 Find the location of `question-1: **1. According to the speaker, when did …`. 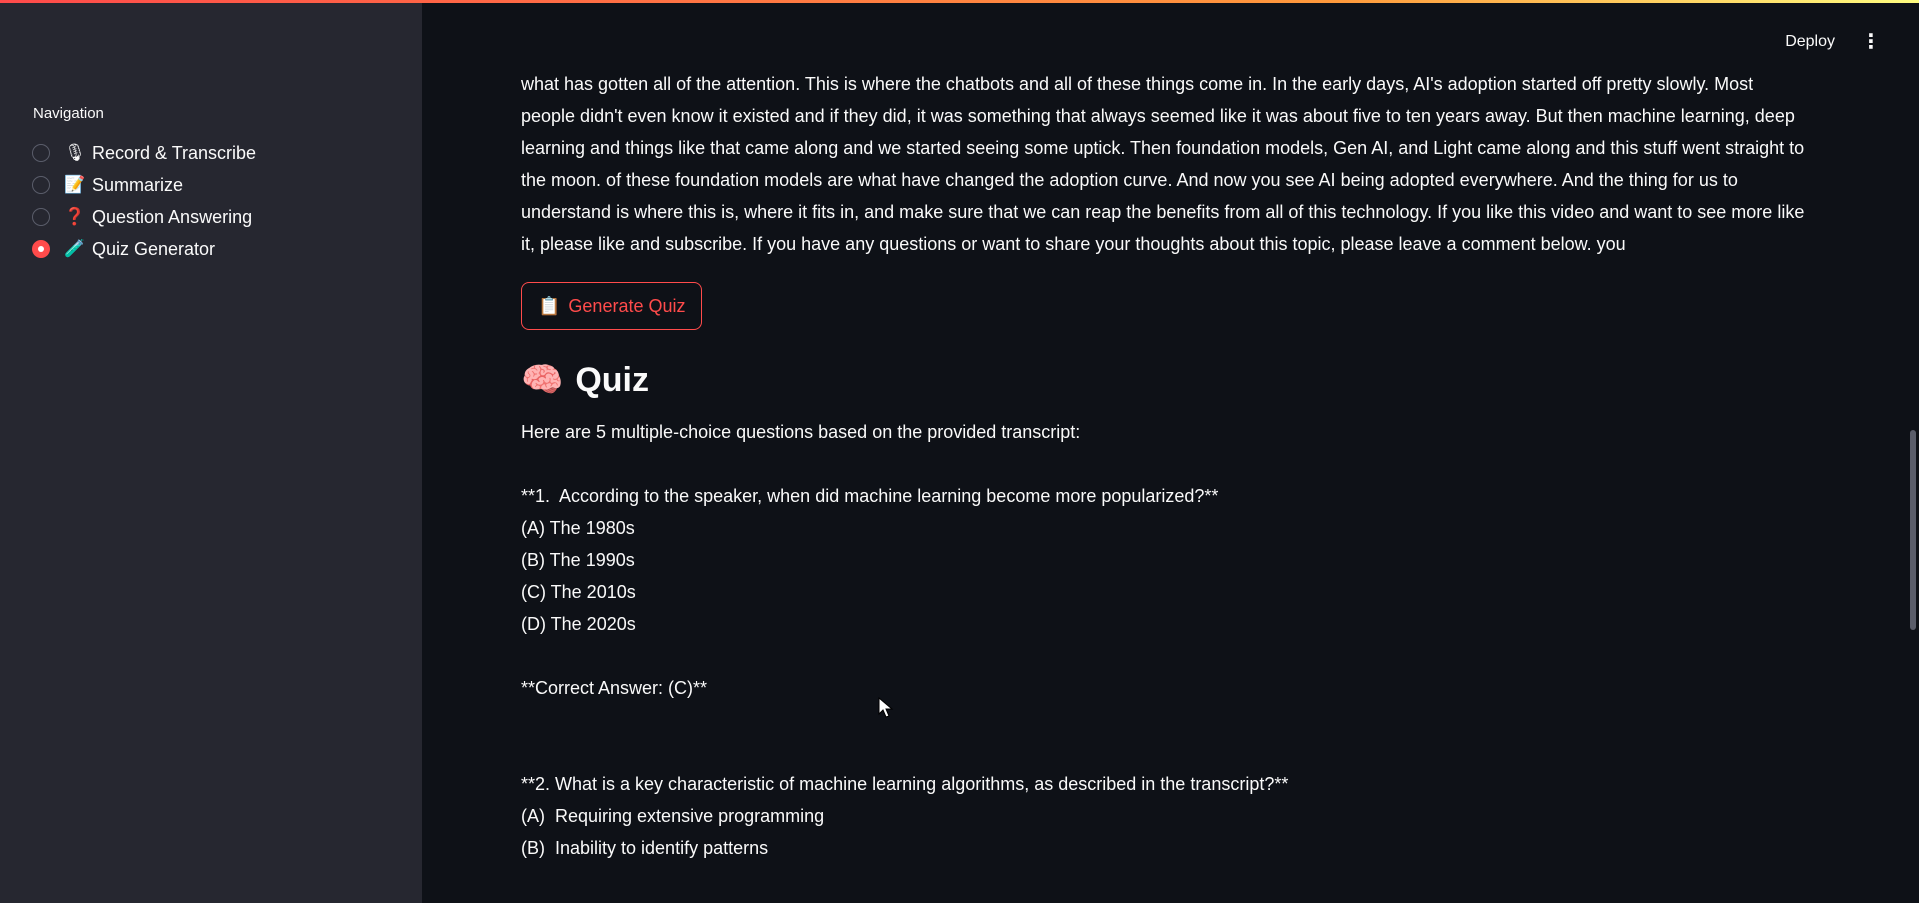

question-1: **1. According to the speaker, when did … is located at coordinates (870, 496).